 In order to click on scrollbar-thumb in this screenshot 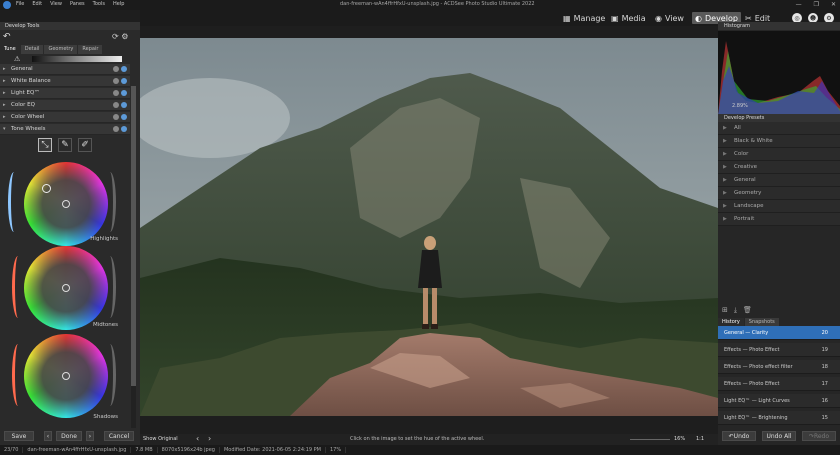, I will do `click(133, 236)`.